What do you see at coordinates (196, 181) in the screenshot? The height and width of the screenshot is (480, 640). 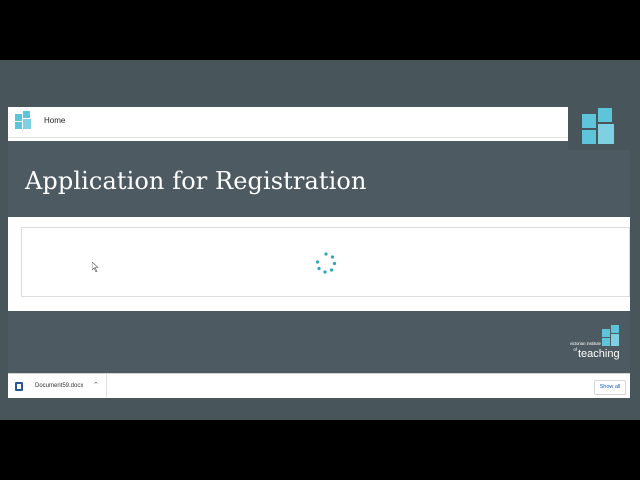 I see `page-title: Application for Registration` at bounding box center [196, 181].